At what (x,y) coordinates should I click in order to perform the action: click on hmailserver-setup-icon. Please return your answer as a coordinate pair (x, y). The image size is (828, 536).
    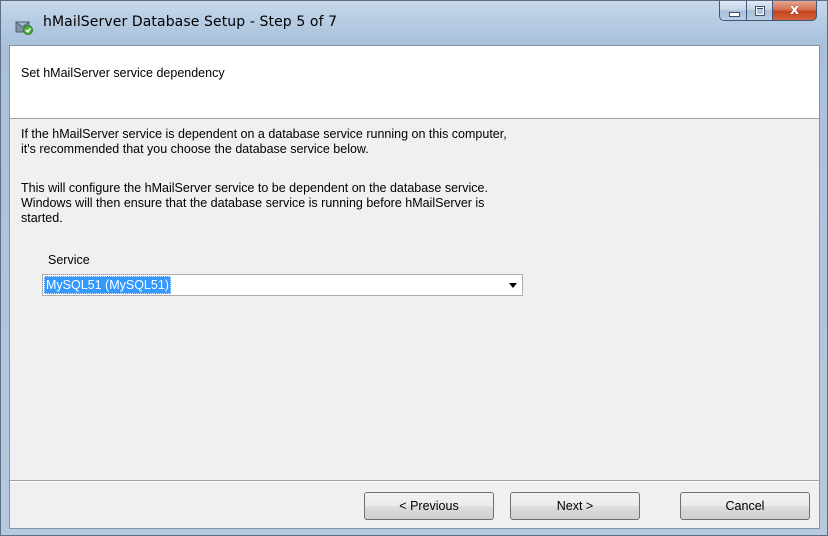
    Looking at the image, I should click on (24, 28).